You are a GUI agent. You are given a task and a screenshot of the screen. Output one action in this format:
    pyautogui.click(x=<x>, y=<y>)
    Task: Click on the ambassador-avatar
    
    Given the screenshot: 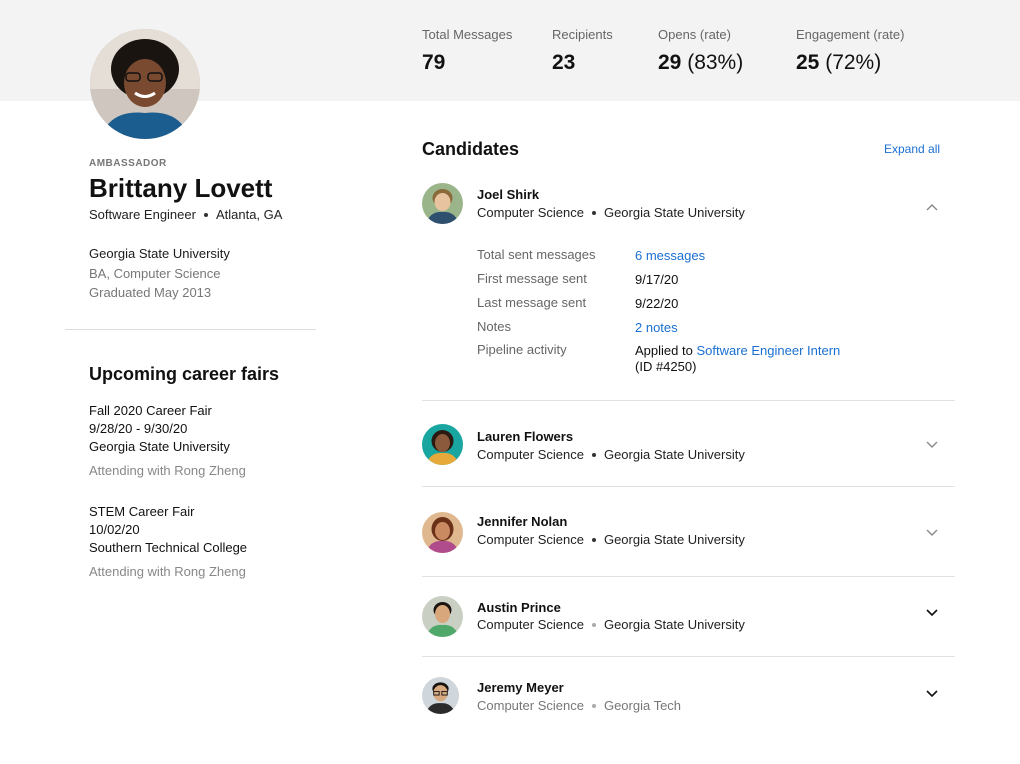 What is the action you would take?
    pyautogui.click(x=145, y=84)
    